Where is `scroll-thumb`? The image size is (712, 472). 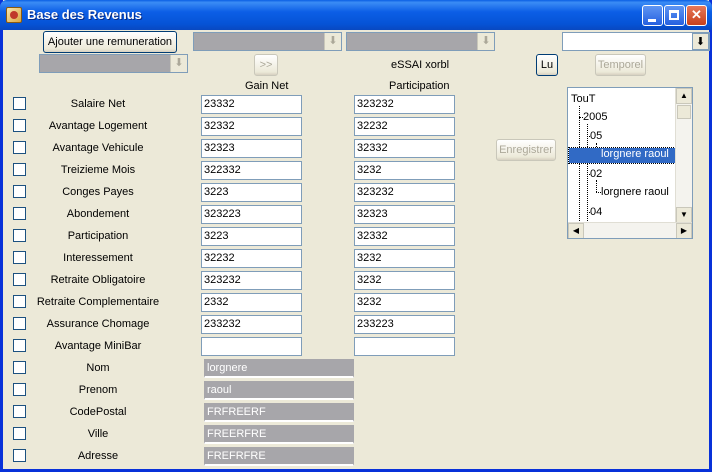
scroll-thumb is located at coordinates (684, 112).